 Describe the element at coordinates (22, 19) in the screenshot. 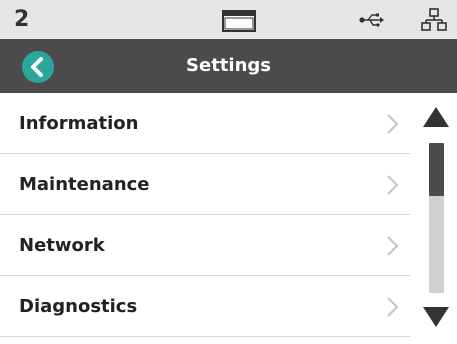

I see `station-number: 2` at that location.